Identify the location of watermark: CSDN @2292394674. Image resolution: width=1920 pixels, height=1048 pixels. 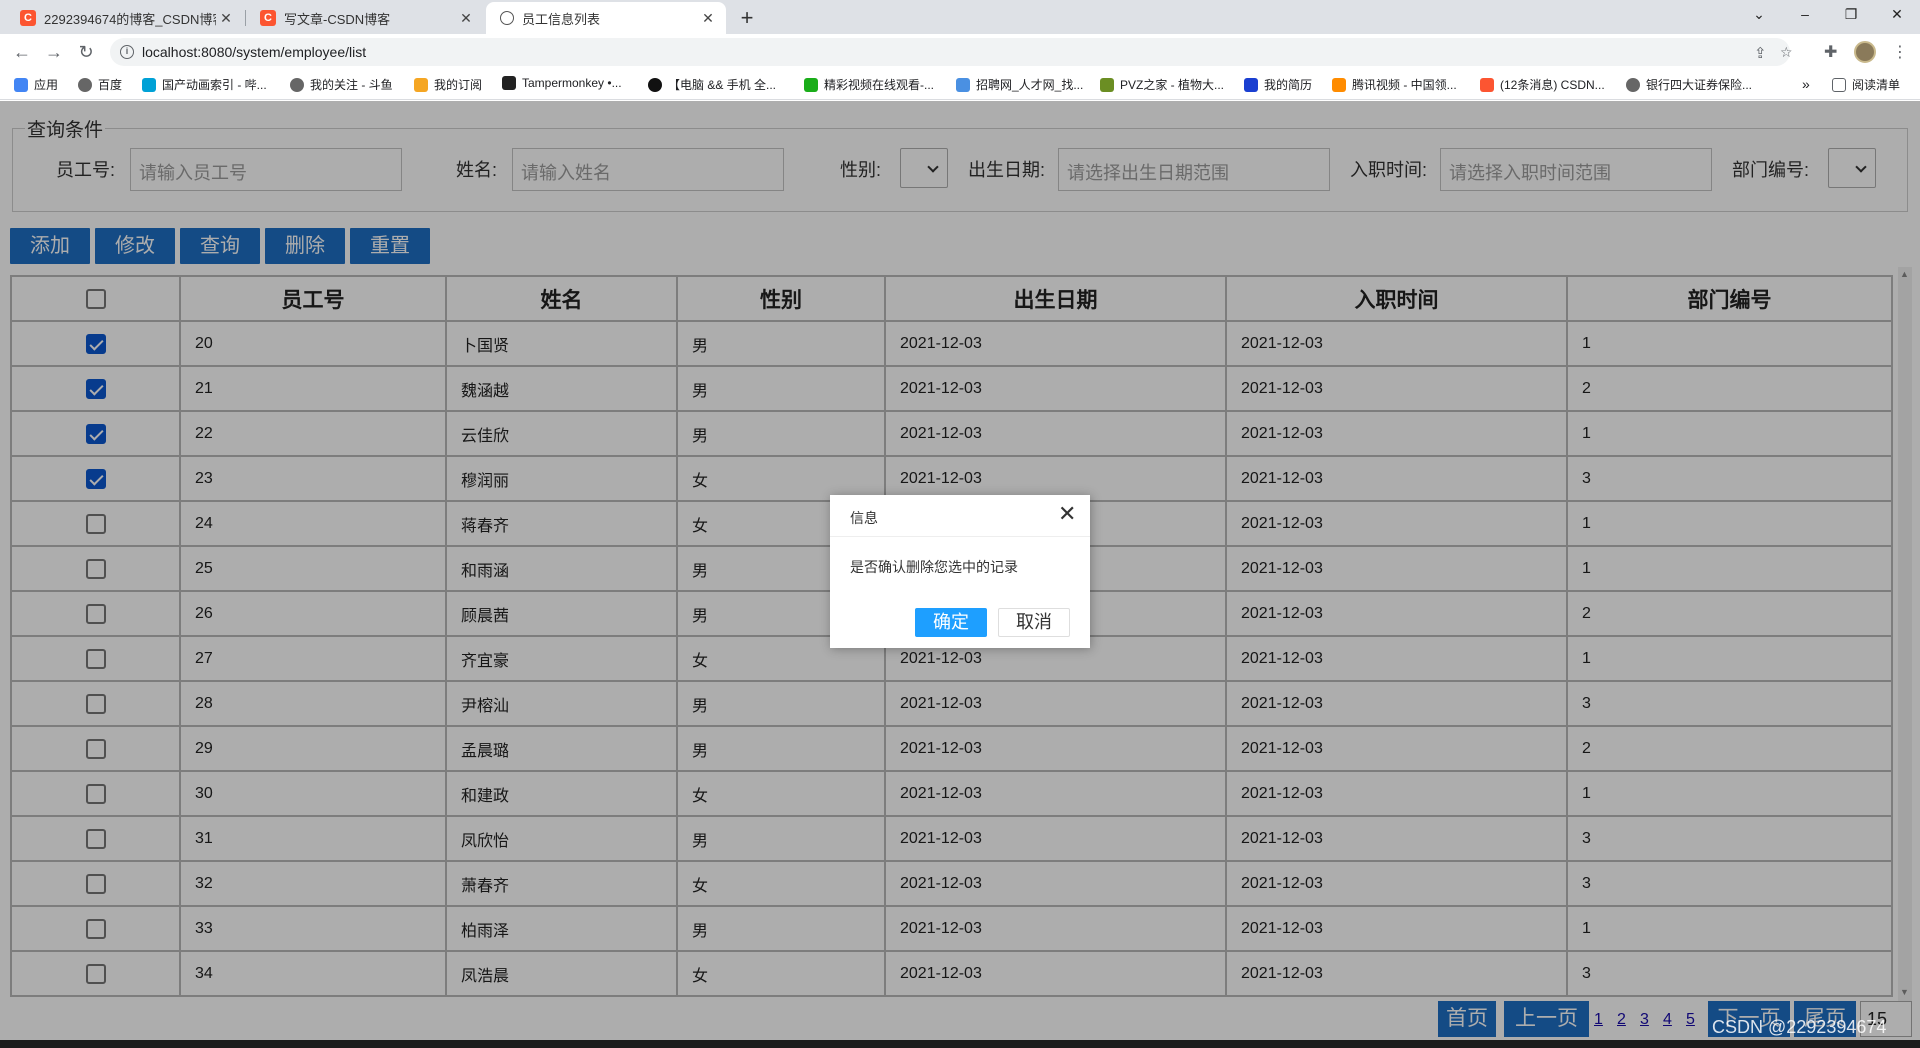
(1799, 1027).